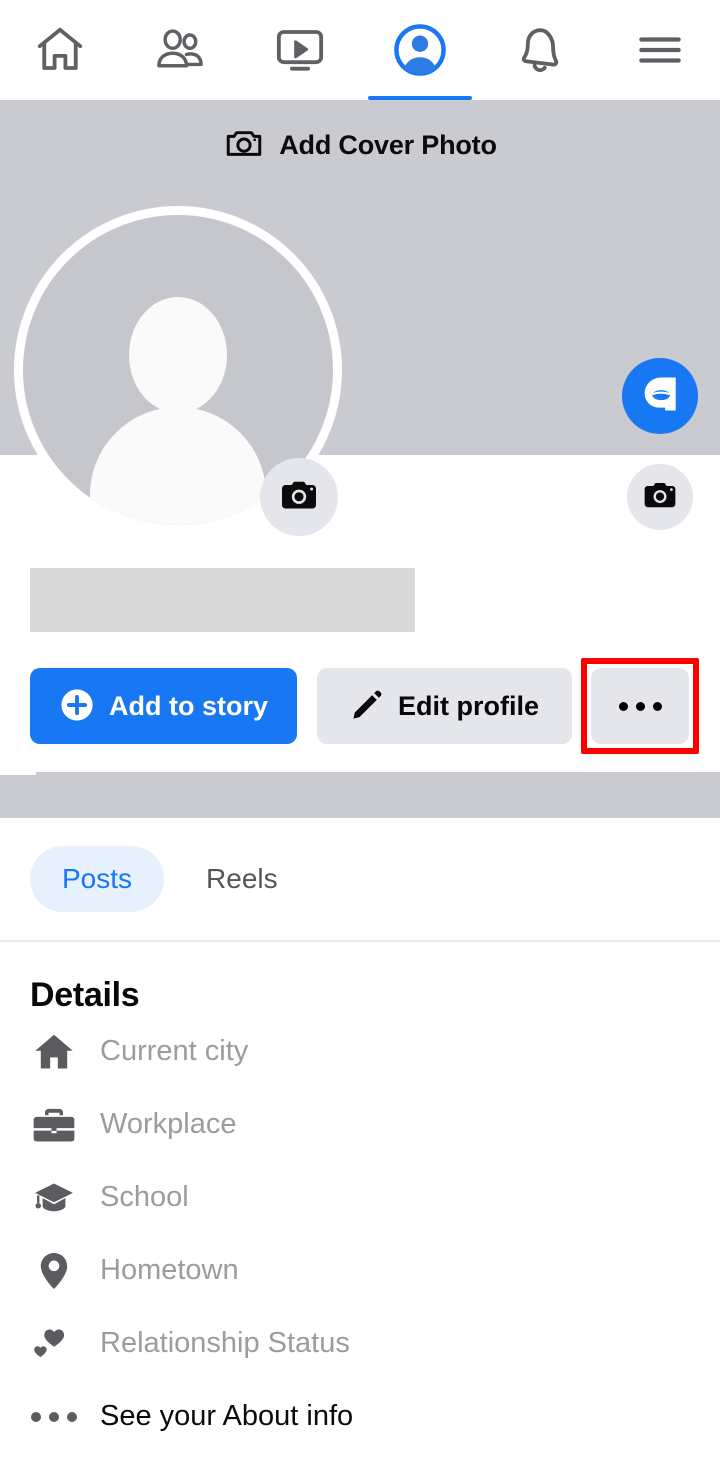 This screenshot has width=720, height=1475. Describe the element at coordinates (54, 1125) in the screenshot. I see `briefcase-icon` at that location.